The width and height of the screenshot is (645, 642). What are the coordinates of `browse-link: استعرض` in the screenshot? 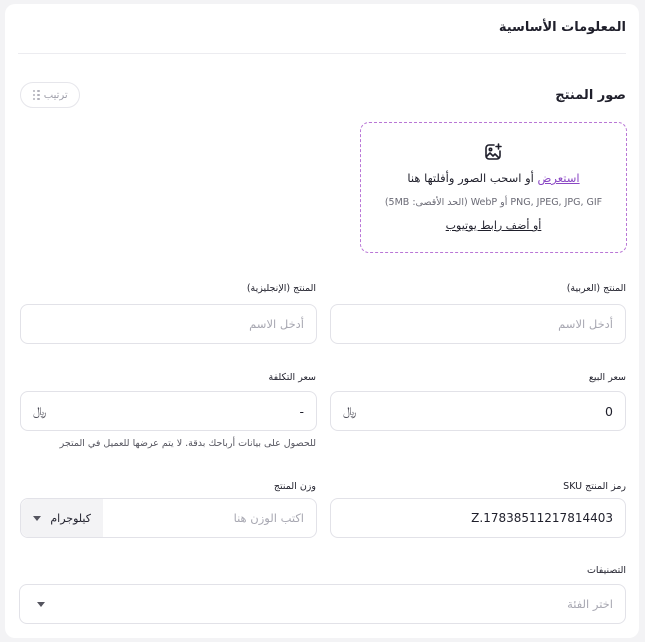 It's located at (559, 178).